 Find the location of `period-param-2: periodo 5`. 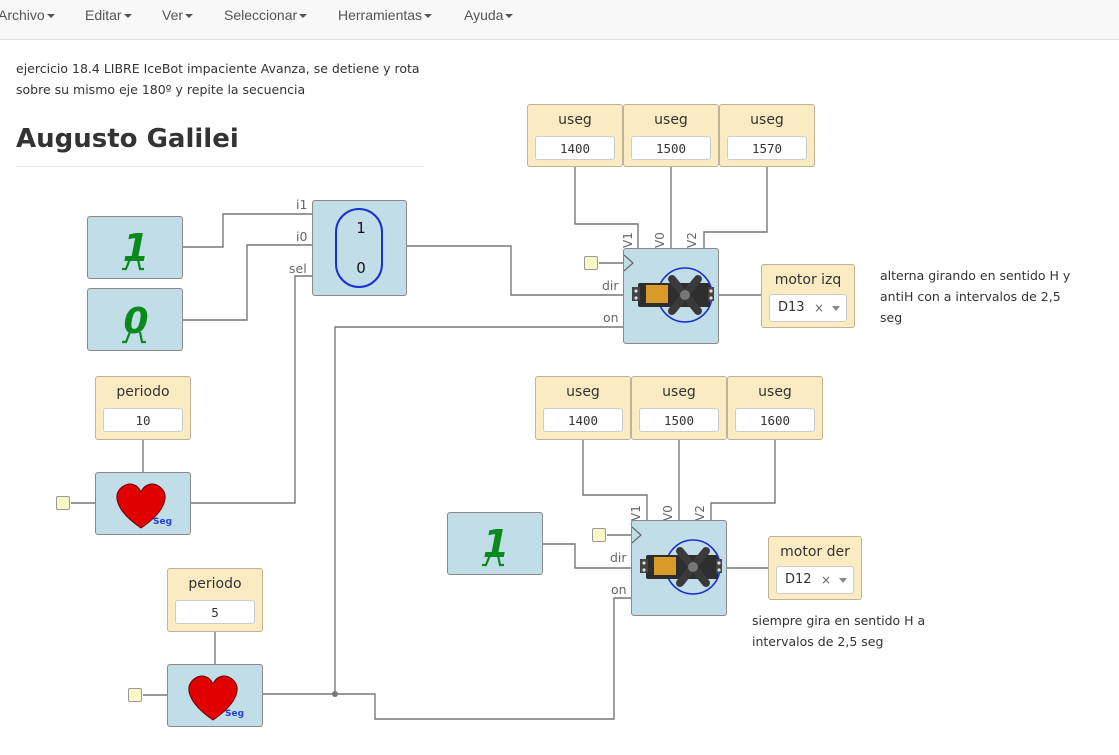

period-param-2: periodo 5 is located at coordinates (215, 600).